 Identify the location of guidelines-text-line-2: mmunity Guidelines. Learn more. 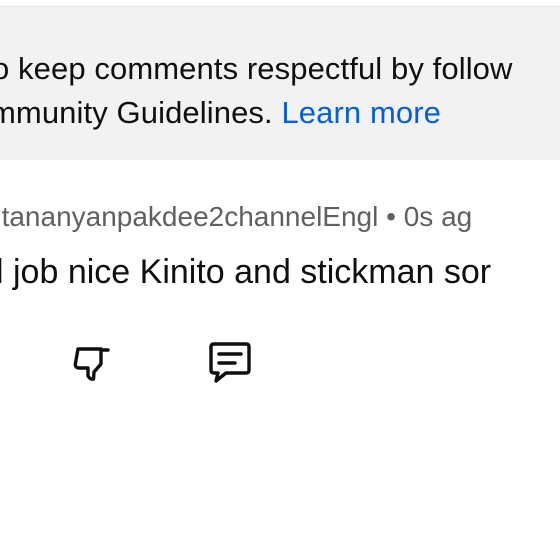
(220, 113).